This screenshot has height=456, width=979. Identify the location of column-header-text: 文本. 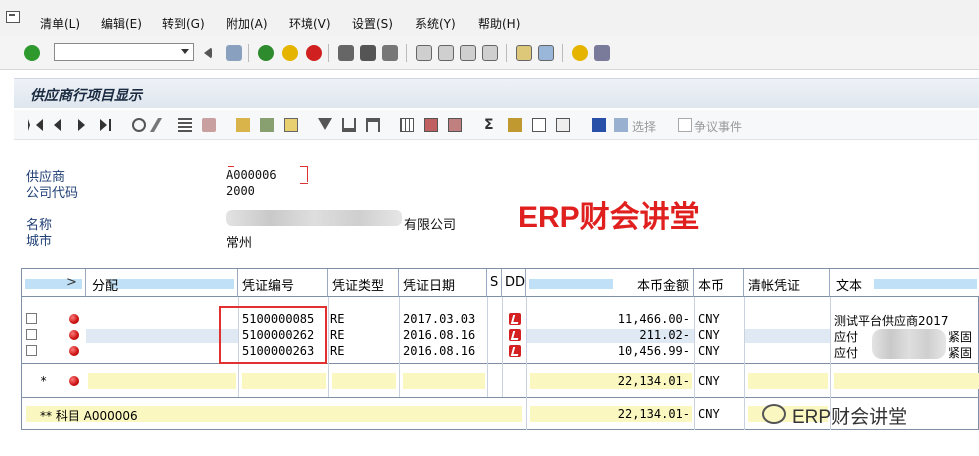
(904, 283).